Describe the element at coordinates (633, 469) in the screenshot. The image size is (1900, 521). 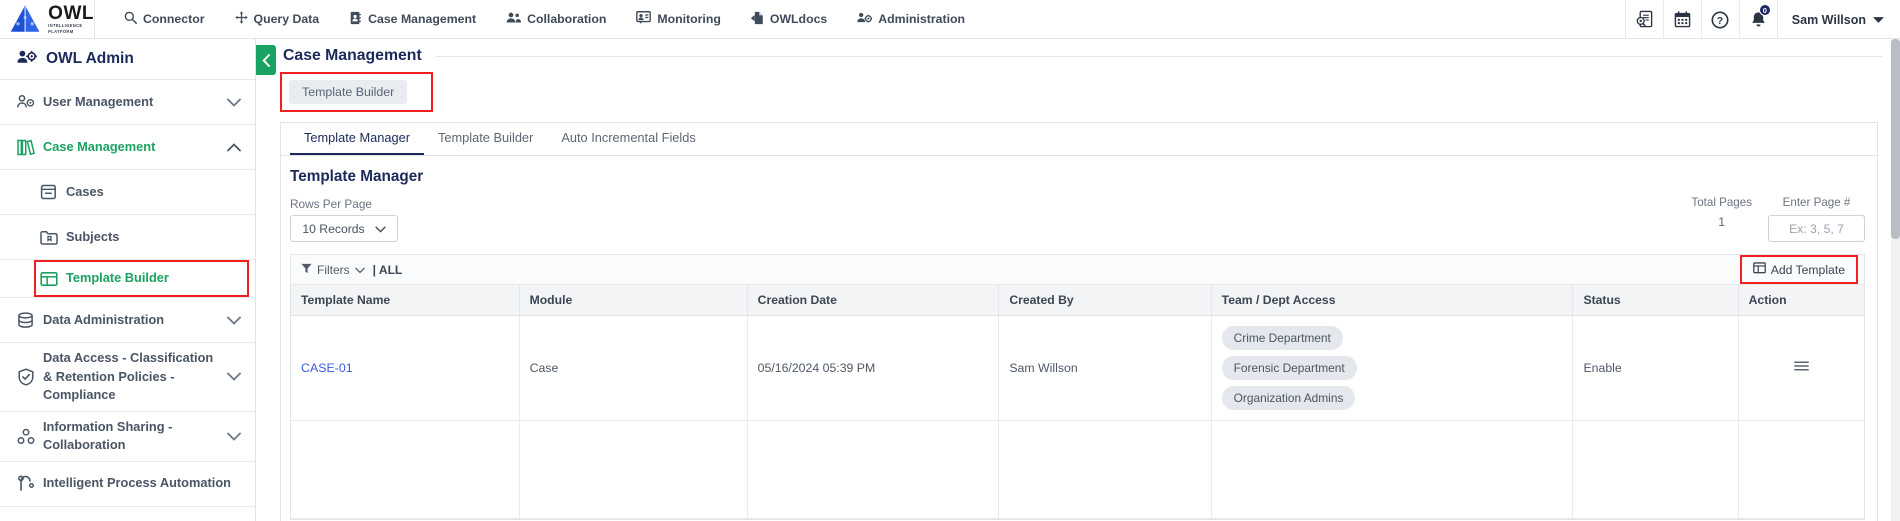
I see `cell-module` at that location.